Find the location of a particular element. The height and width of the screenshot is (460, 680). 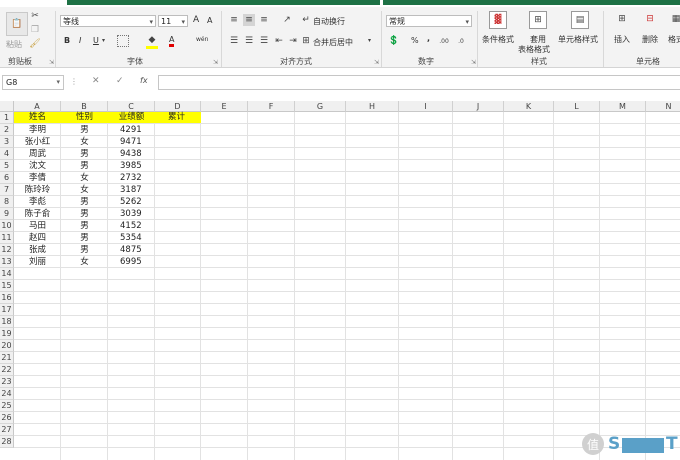

data-cell: 李明 is located at coordinates (37, 130).